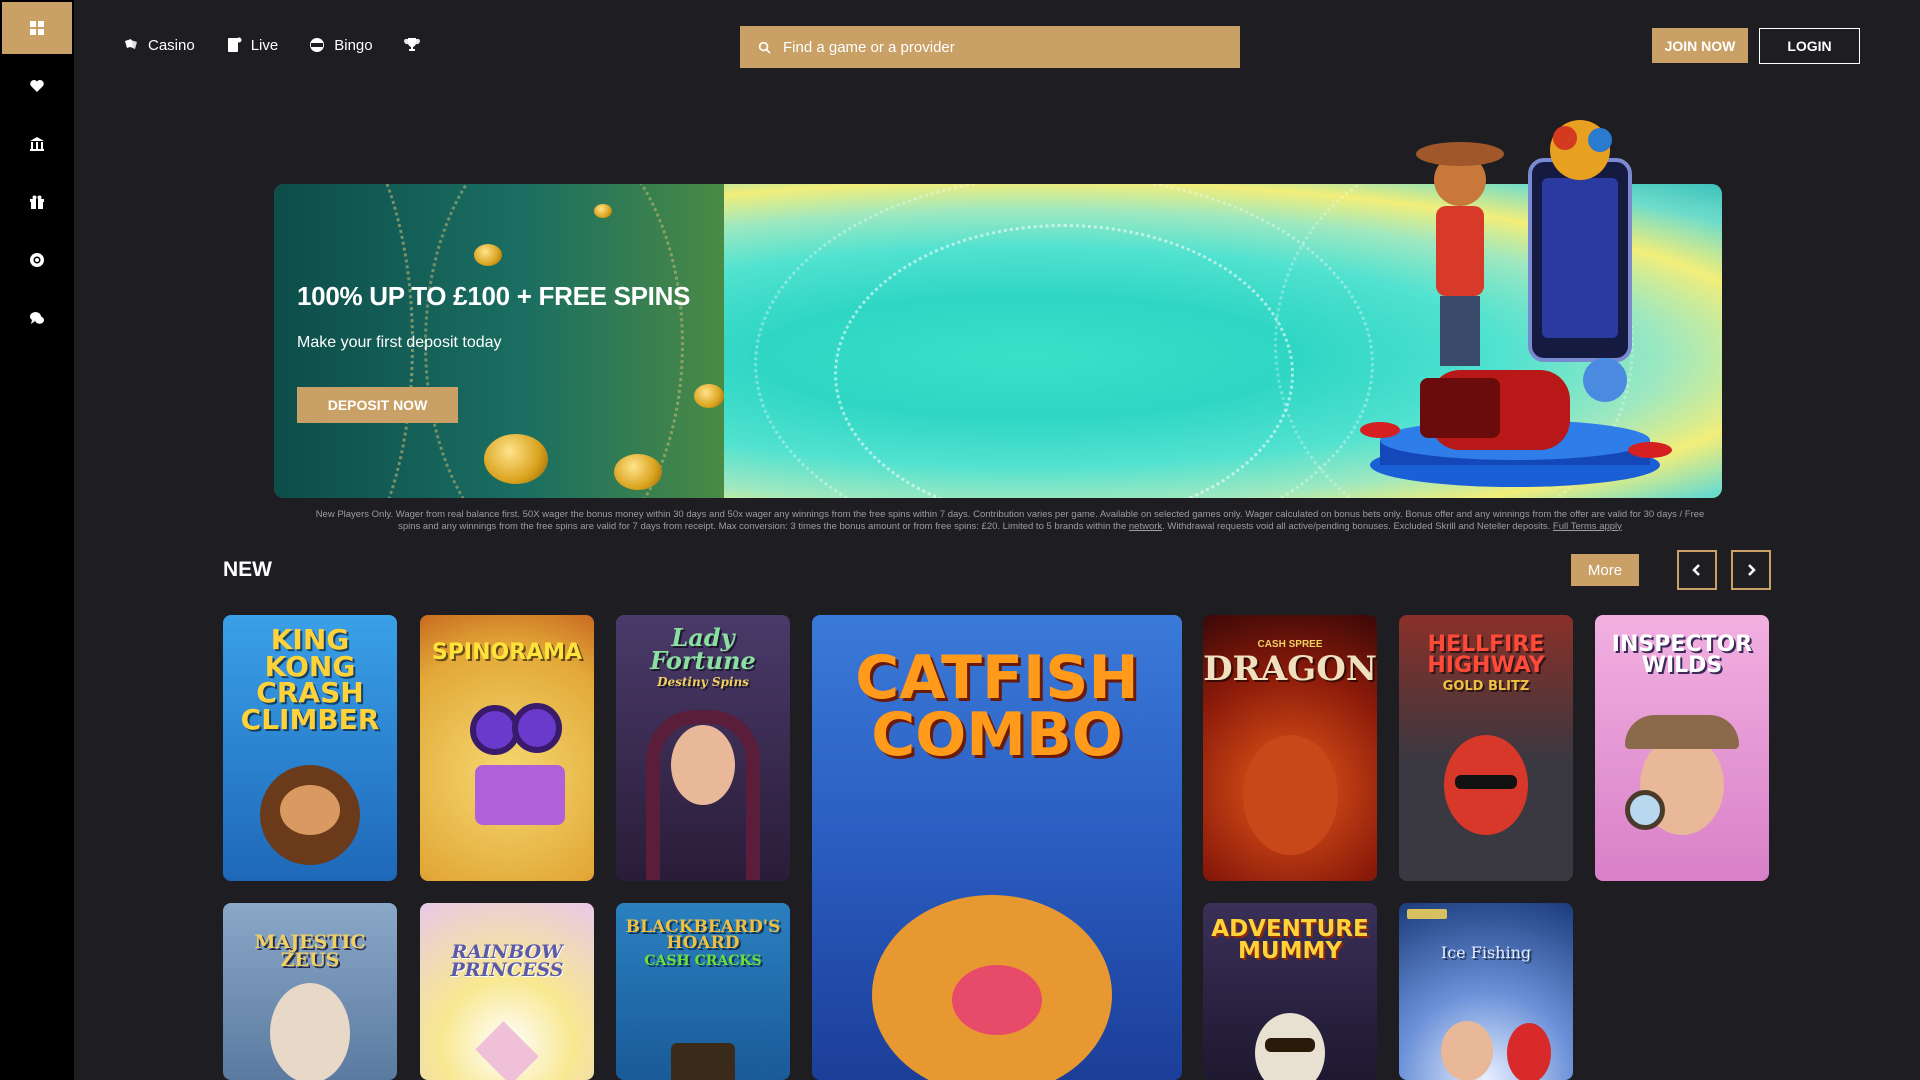 This screenshot has width=1920, height=1080. I want to click on game-title: INSPECTOR WILDS, so click(1682, 655).